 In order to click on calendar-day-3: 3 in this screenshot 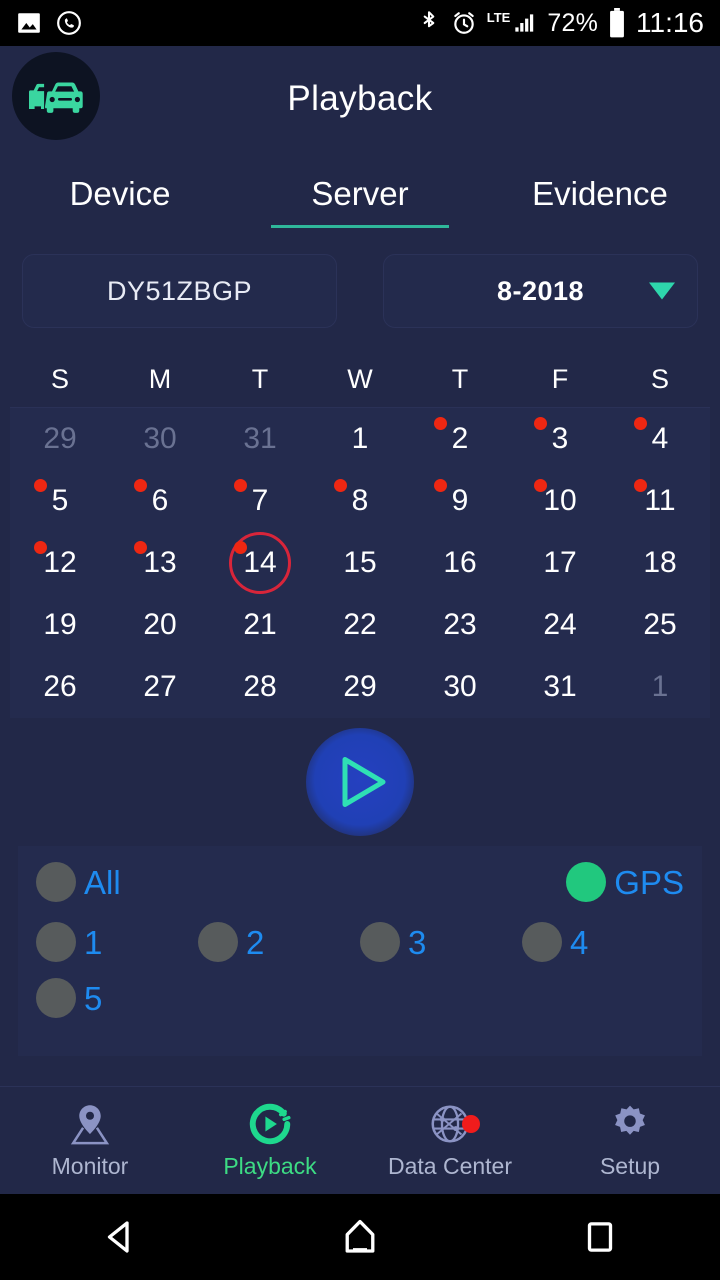, I will do `click(560, 439)`.